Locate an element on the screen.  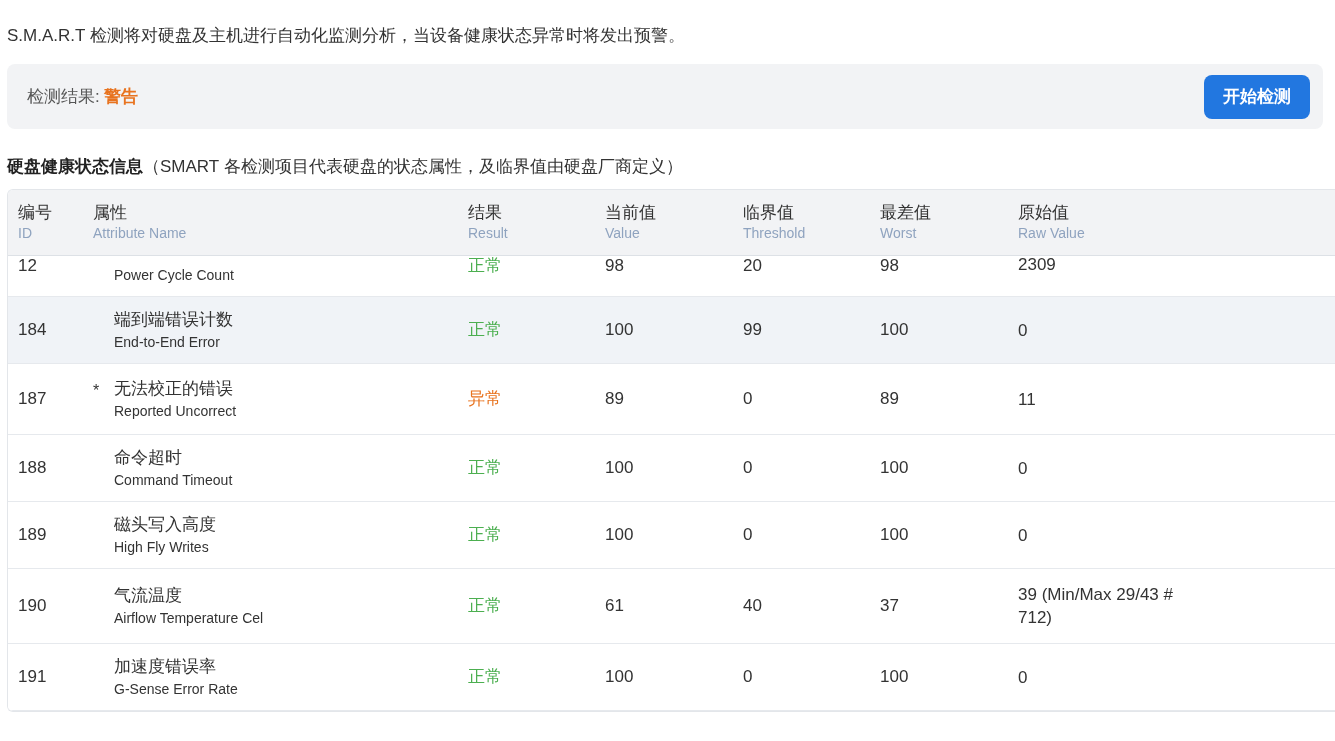
table-cell-text: 12 is located at coordinates (28, 266).